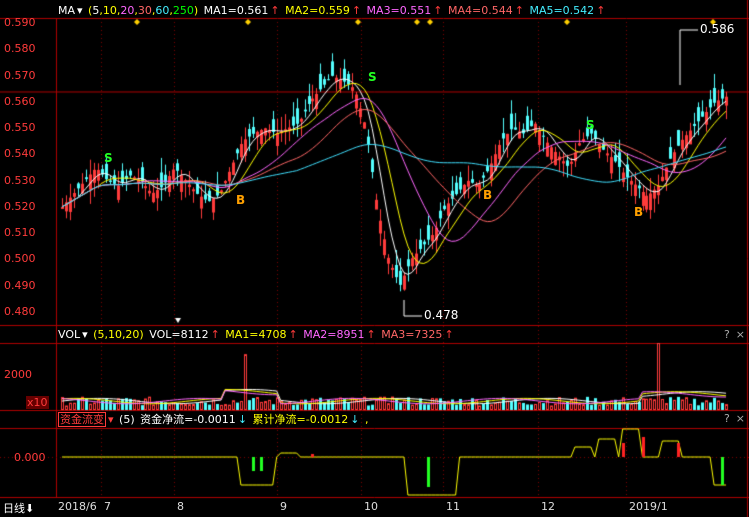 The width and height of the screenshot is (749, 517). What do you see at coordinates (371, 506) in the screenshot?
I see `x-tick-label: 10` at bounding box center [371, 506].